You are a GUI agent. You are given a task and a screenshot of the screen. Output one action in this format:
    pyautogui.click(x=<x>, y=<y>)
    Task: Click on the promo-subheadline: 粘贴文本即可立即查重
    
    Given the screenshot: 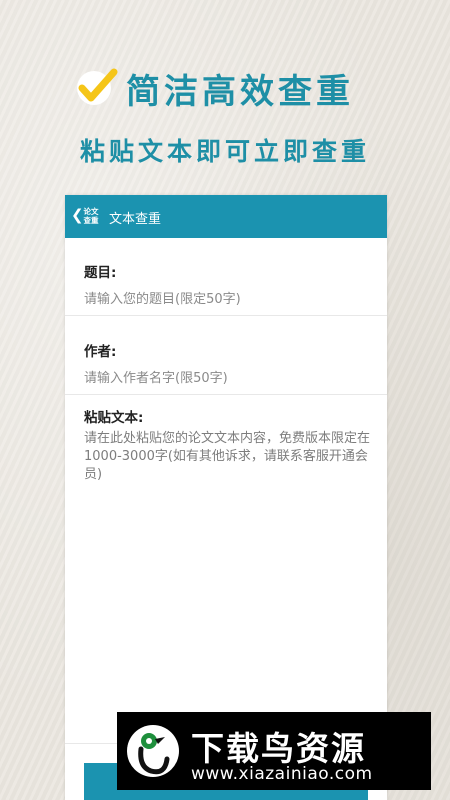 What is the action you would take?
    pyautogui.click(x=224, y=151)
    